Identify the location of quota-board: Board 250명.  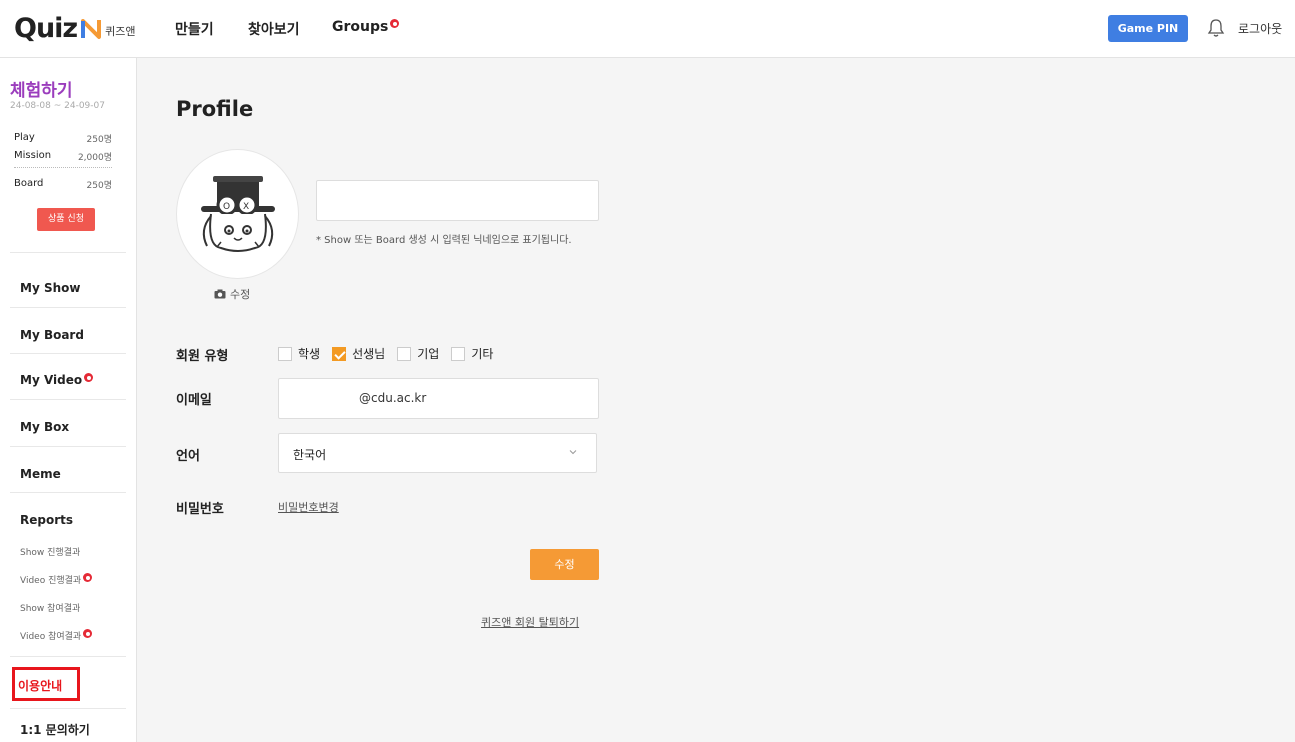
(63, 184).